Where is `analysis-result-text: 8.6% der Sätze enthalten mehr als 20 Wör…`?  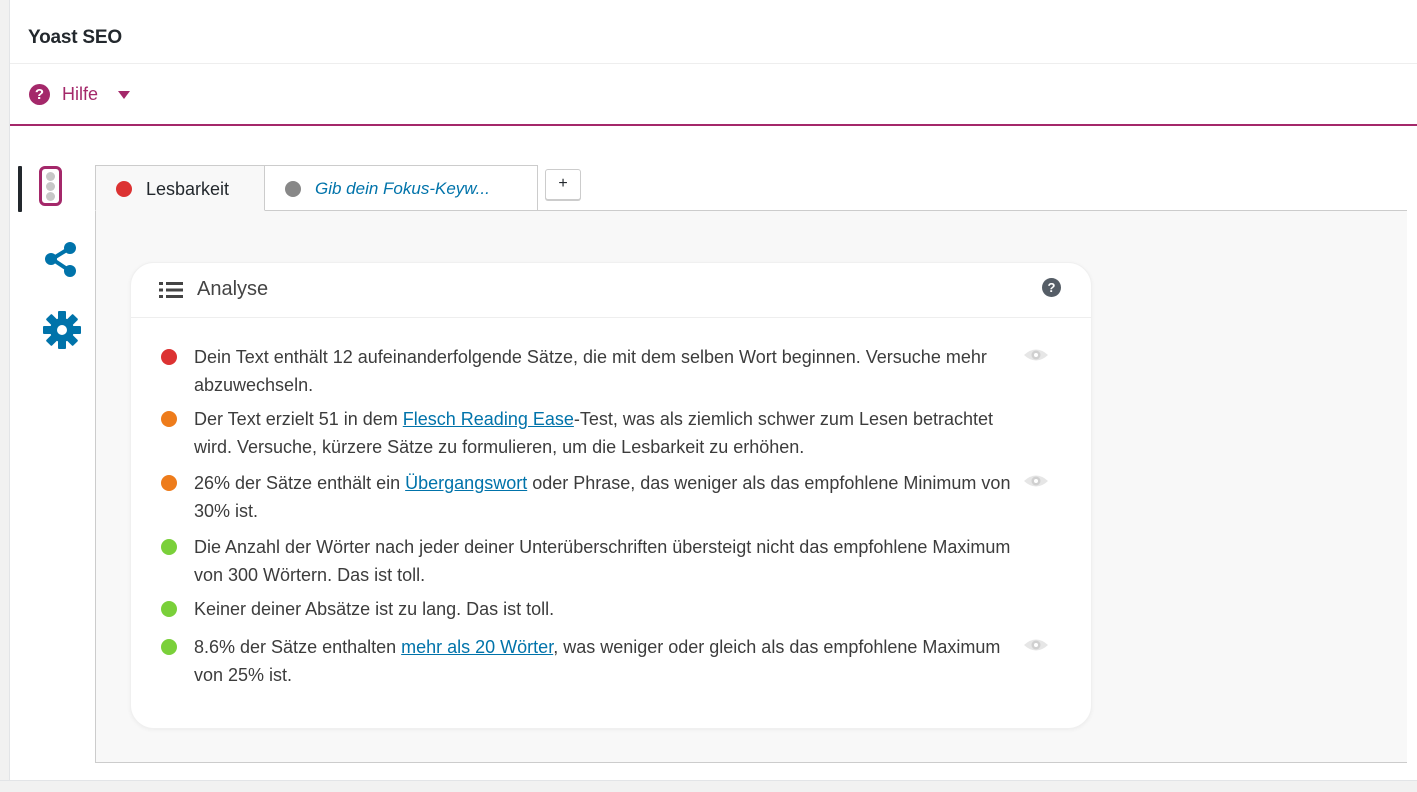
analysis-result-text: 8.6% der Sätze enthalten mehr als 20 Wör… is located at coordinates (597, 661).